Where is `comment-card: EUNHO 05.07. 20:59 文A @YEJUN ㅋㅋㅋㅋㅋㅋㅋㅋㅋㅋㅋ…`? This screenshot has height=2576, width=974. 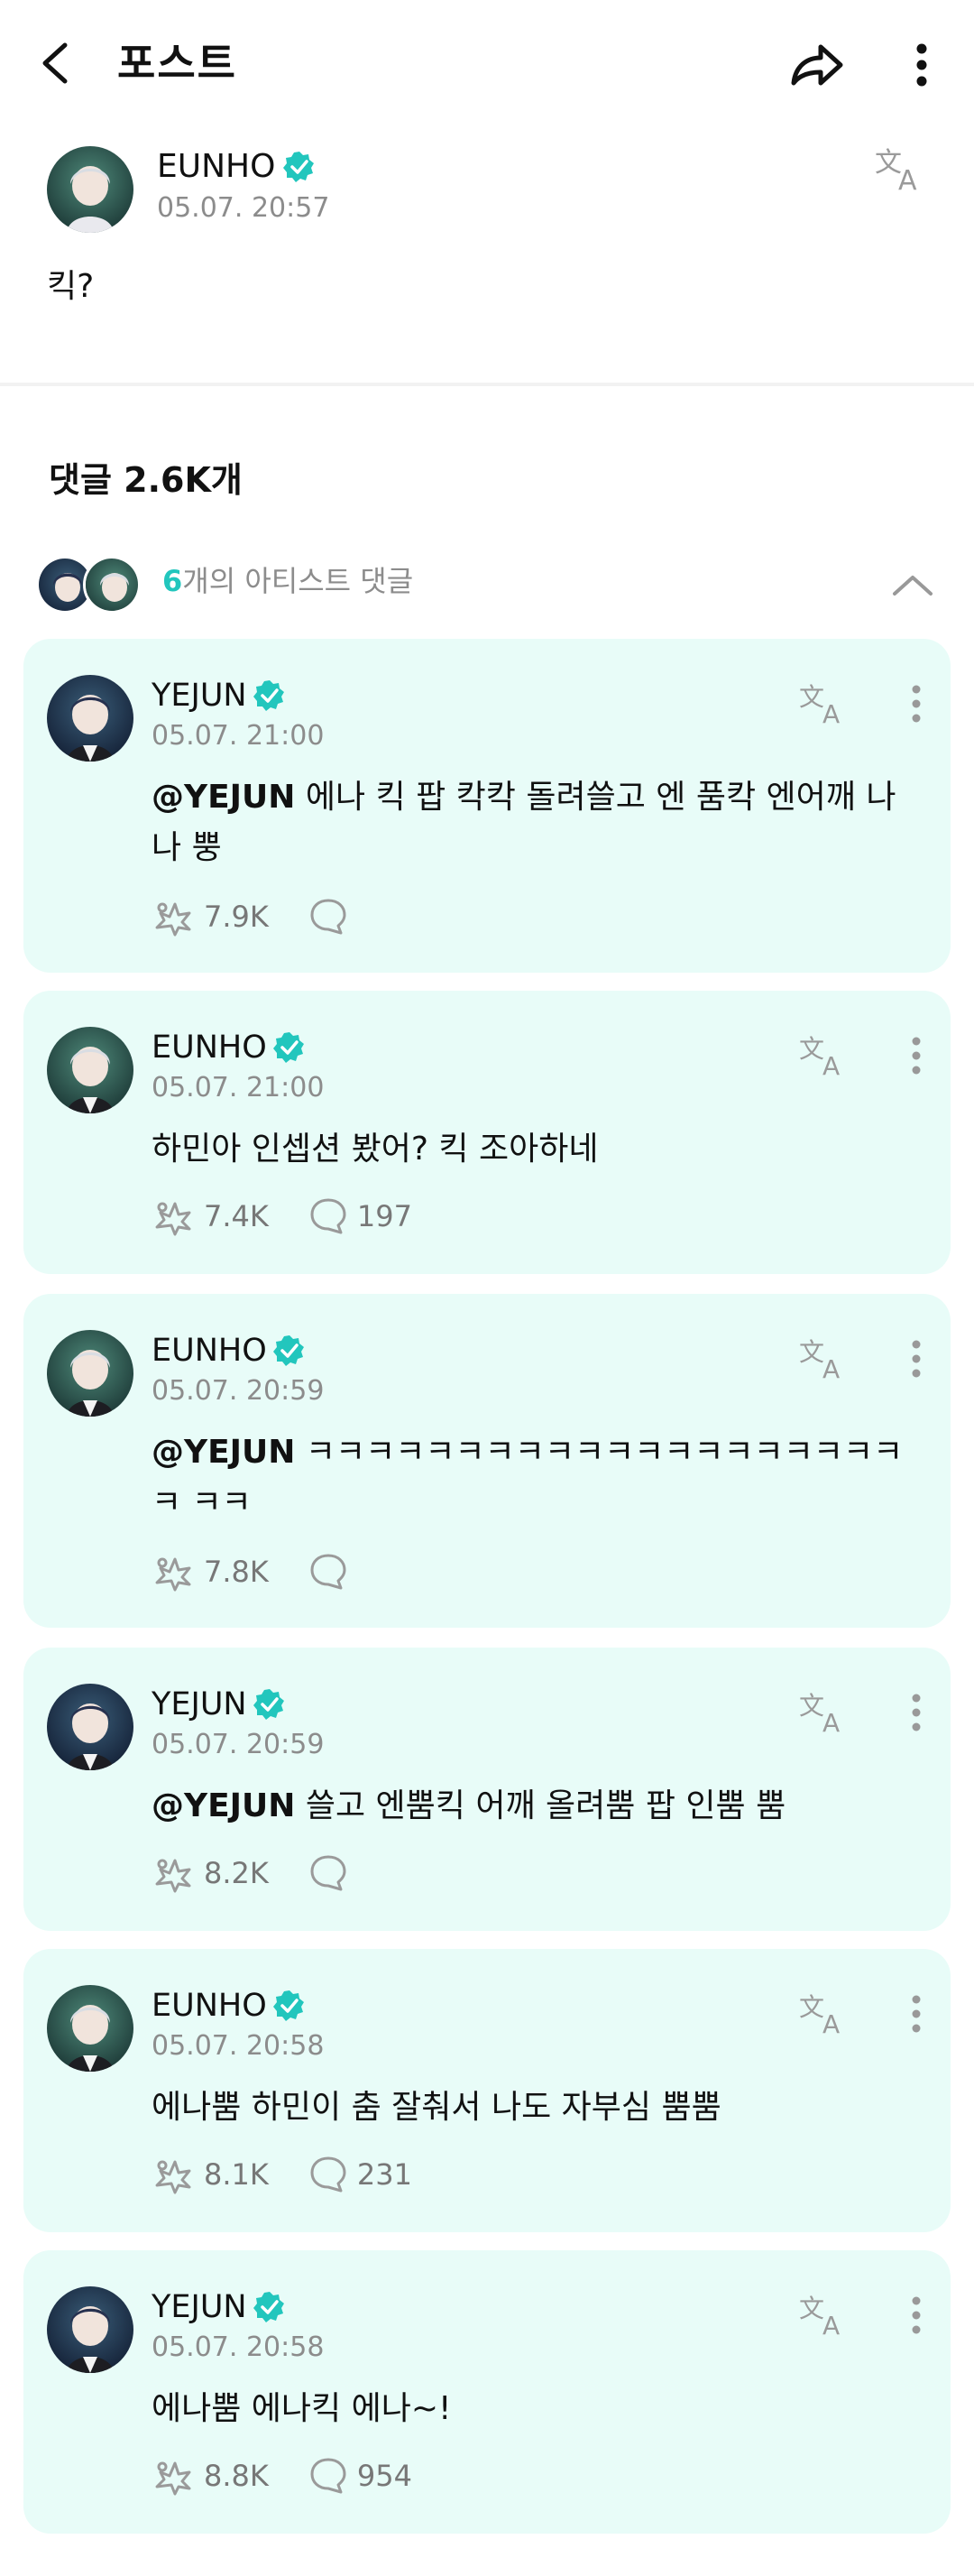
comment-card: EUNHO 05.07. 20:59 文A @YEJUN ㅋㅋㅋㅋㅋㅋㅋㅋㅋㅋㅋ… is located at coordinates (487, 1461).